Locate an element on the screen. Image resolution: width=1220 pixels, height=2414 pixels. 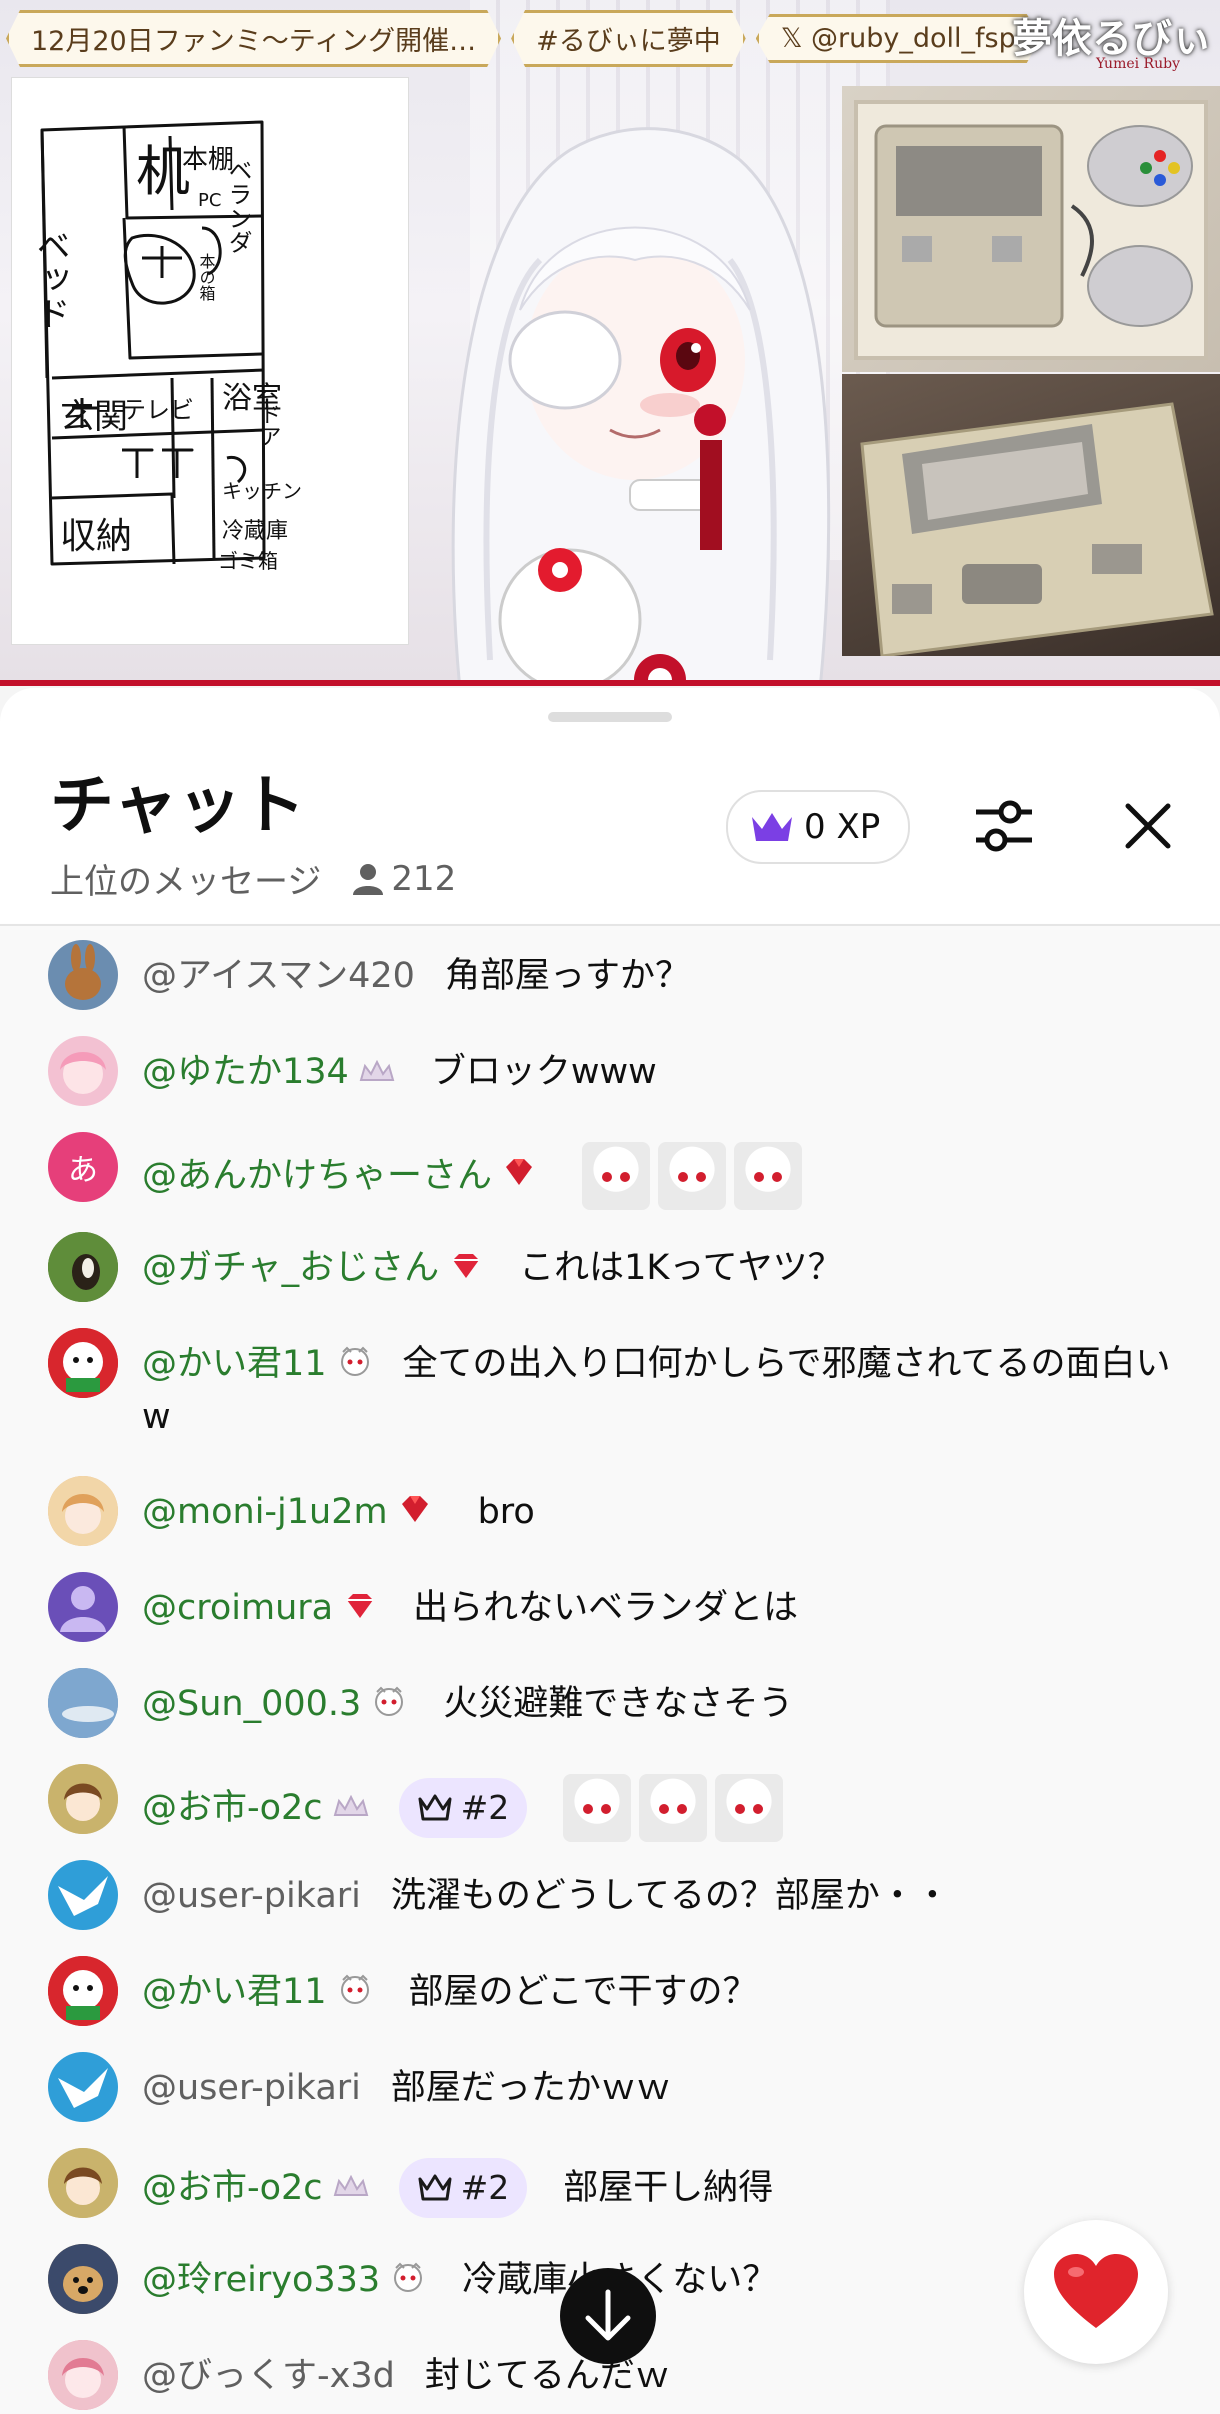
reaction-heart-button is located at coordinates (1096, 2292).